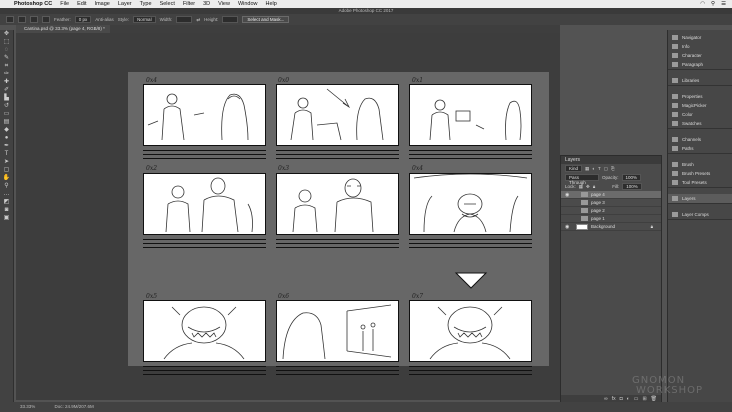 This screenshot has height=412, width=732. Describe the element at coordinates (6, 154) in the screenshot. I see `type-tool-icon: T` at that location.